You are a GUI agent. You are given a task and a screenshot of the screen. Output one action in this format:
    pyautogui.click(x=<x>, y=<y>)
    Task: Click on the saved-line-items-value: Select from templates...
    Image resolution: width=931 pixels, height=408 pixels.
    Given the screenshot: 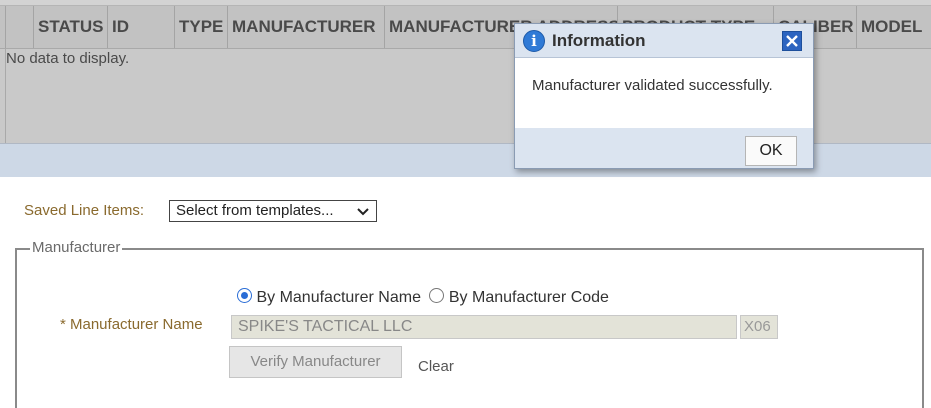 What is the action you would take?
    pyautogui.click(x=255, y=210)
    